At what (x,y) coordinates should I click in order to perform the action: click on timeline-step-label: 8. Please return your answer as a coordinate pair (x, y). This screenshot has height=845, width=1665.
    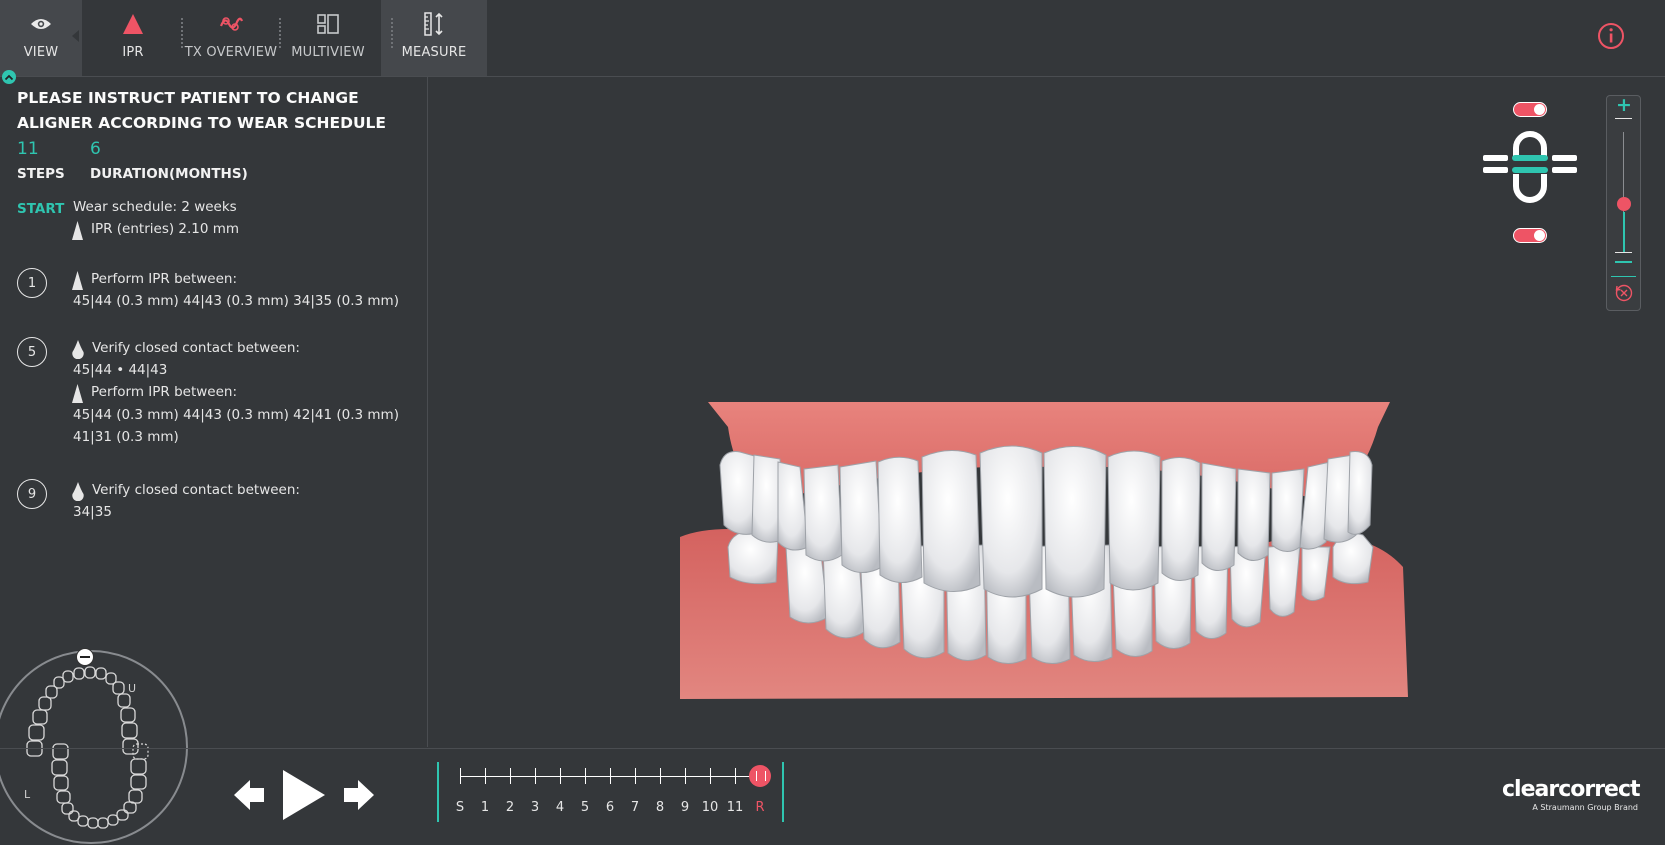
    Looking at the image, I should click on (660, 807).